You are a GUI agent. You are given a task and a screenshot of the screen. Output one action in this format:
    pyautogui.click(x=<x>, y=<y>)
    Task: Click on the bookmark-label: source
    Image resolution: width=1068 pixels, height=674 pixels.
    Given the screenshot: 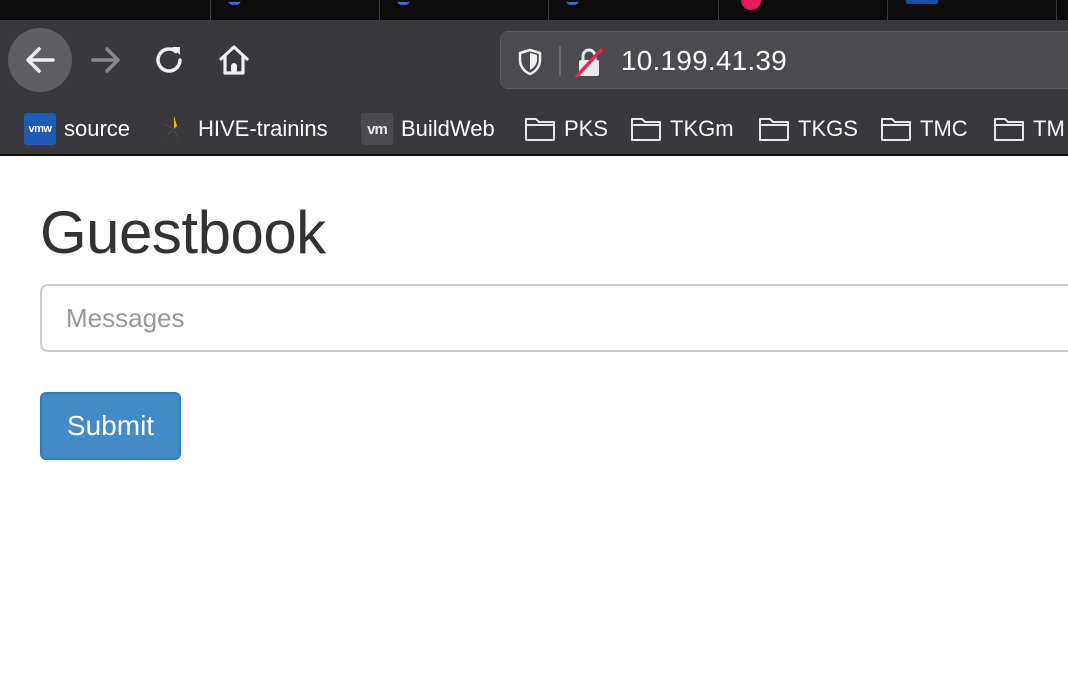 What is the action you would take?
    pyautogui.click(x=97, y=128)
    